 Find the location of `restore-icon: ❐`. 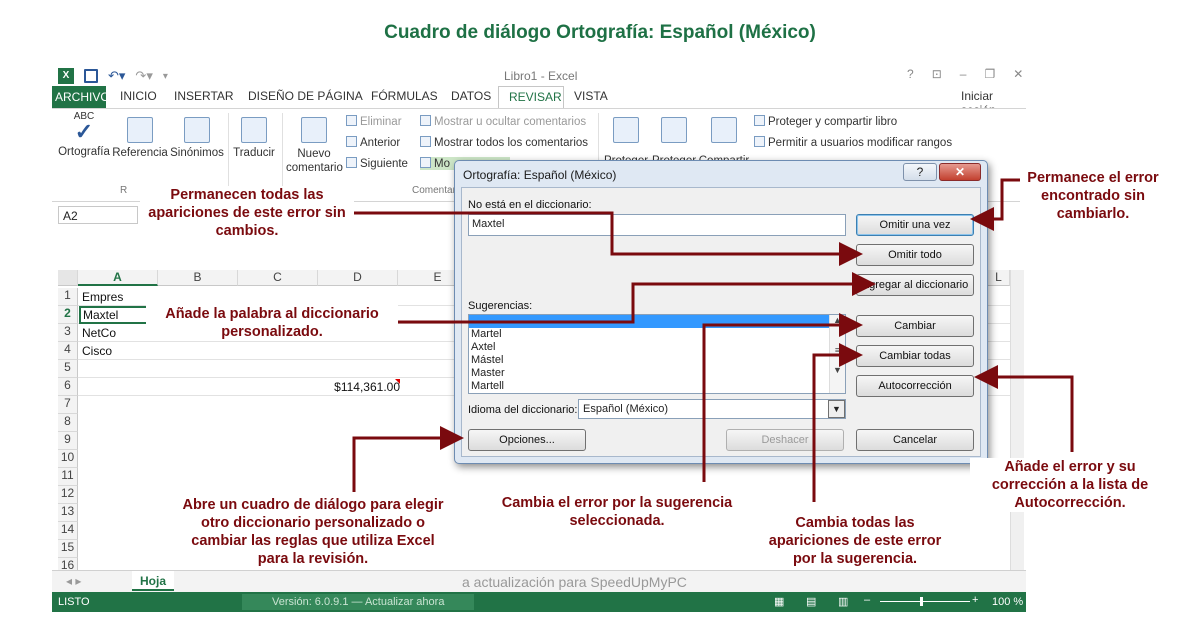

restore-icon: ❐ is located at coordinates (989, 74).